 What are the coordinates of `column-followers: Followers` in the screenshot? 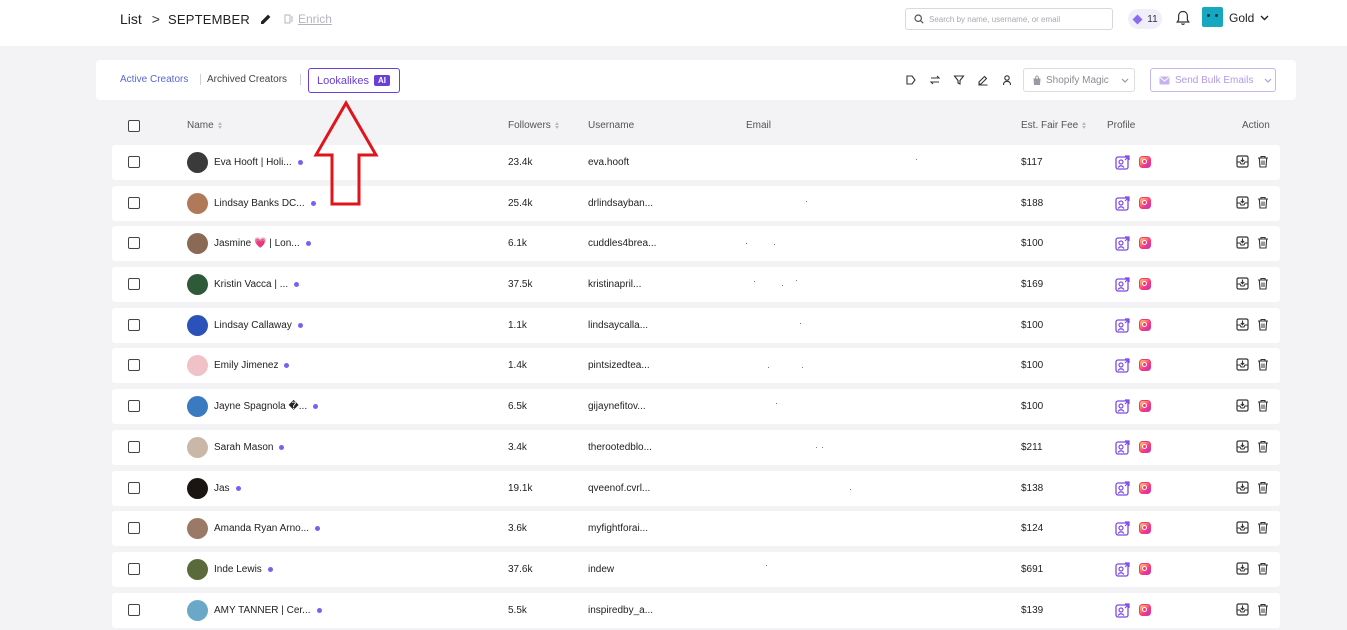 It's located at (533, 125).